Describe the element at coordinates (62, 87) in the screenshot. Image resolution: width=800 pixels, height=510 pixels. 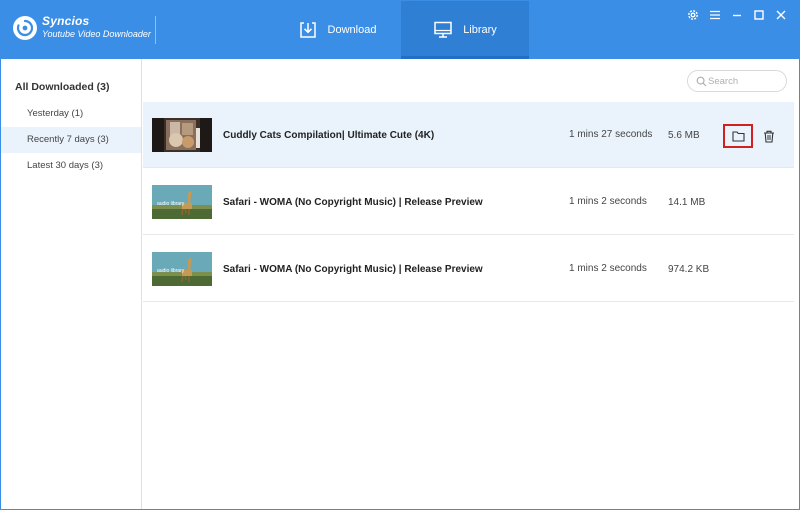
I see `sidebar-header-all-downloaded: All Downloaded (3)` at that location.